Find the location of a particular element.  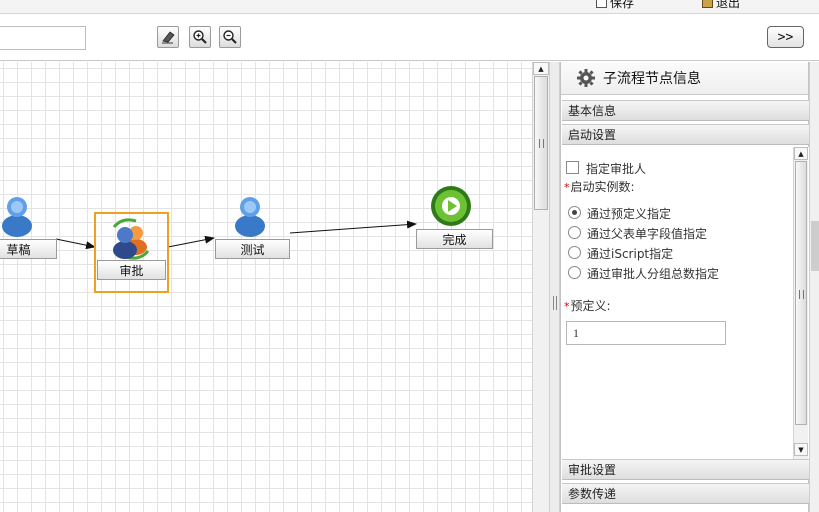

option-parent-form-field-label: 通过父表单字段值指定 is located at coordinates (647, 234).